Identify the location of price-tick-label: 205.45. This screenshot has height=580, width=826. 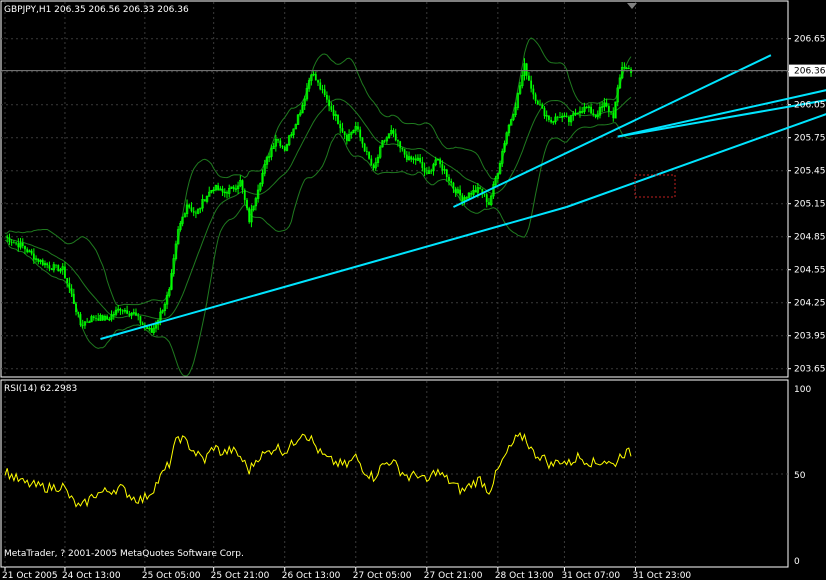
(810, 172).